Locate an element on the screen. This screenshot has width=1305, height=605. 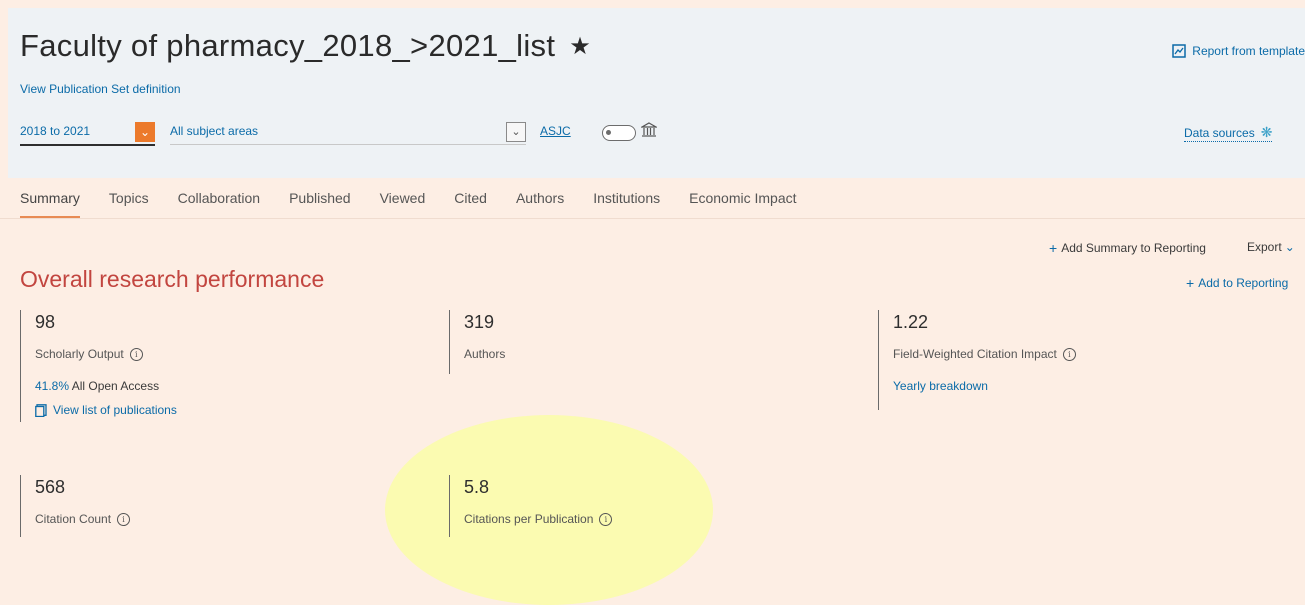
report-label: Report from template is located at coordinates (1248, 51).